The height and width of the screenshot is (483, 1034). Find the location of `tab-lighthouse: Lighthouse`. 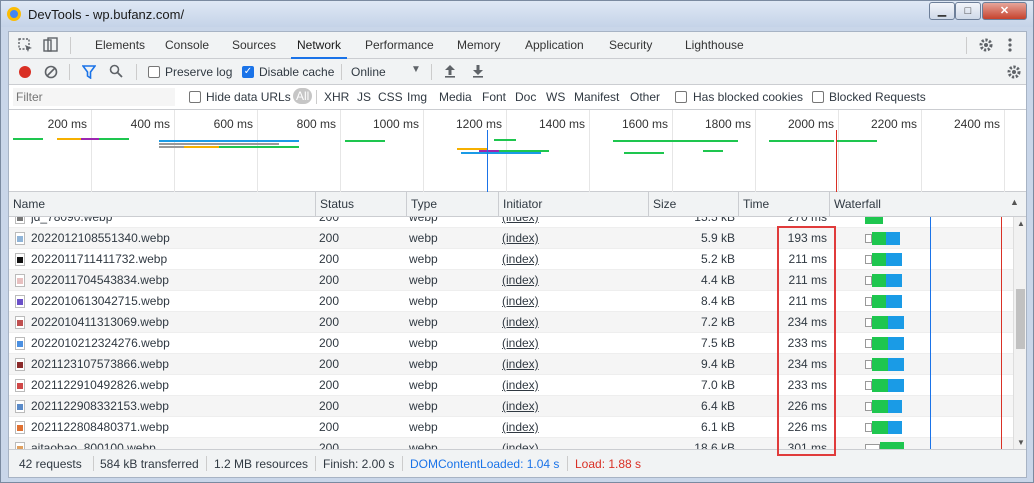

tab-lighthouse: Lighthouse is located at coordinates (714, 45).